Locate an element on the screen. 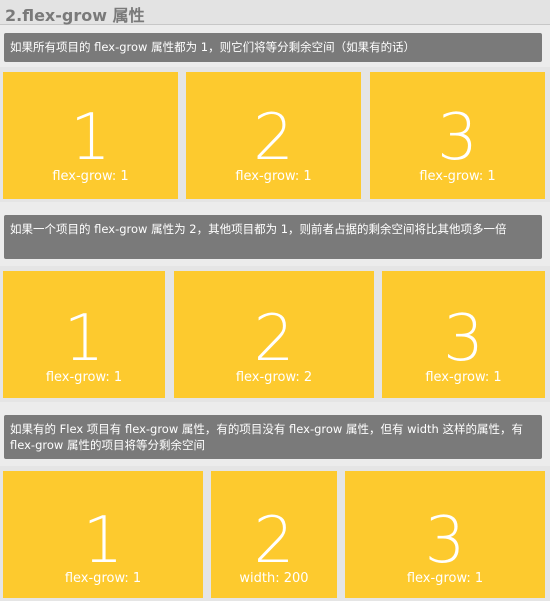 This screenshot has width=550, height=601. flex-item-2: 2 flex-grow: 2 is located at coordinates (274, 334).